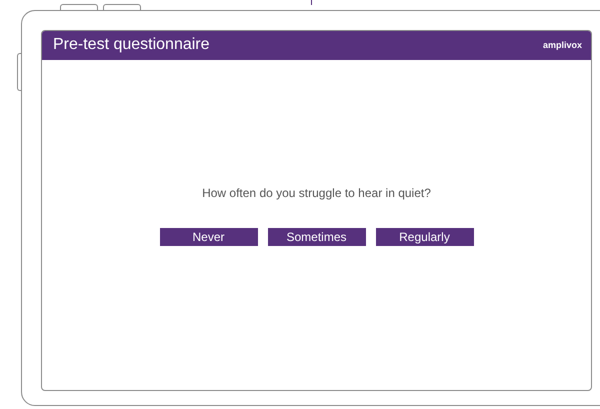 The width and height of the screenshot is (600, 409). I want to click on page-title: Pre-test questionnaire, so click(131, 45).